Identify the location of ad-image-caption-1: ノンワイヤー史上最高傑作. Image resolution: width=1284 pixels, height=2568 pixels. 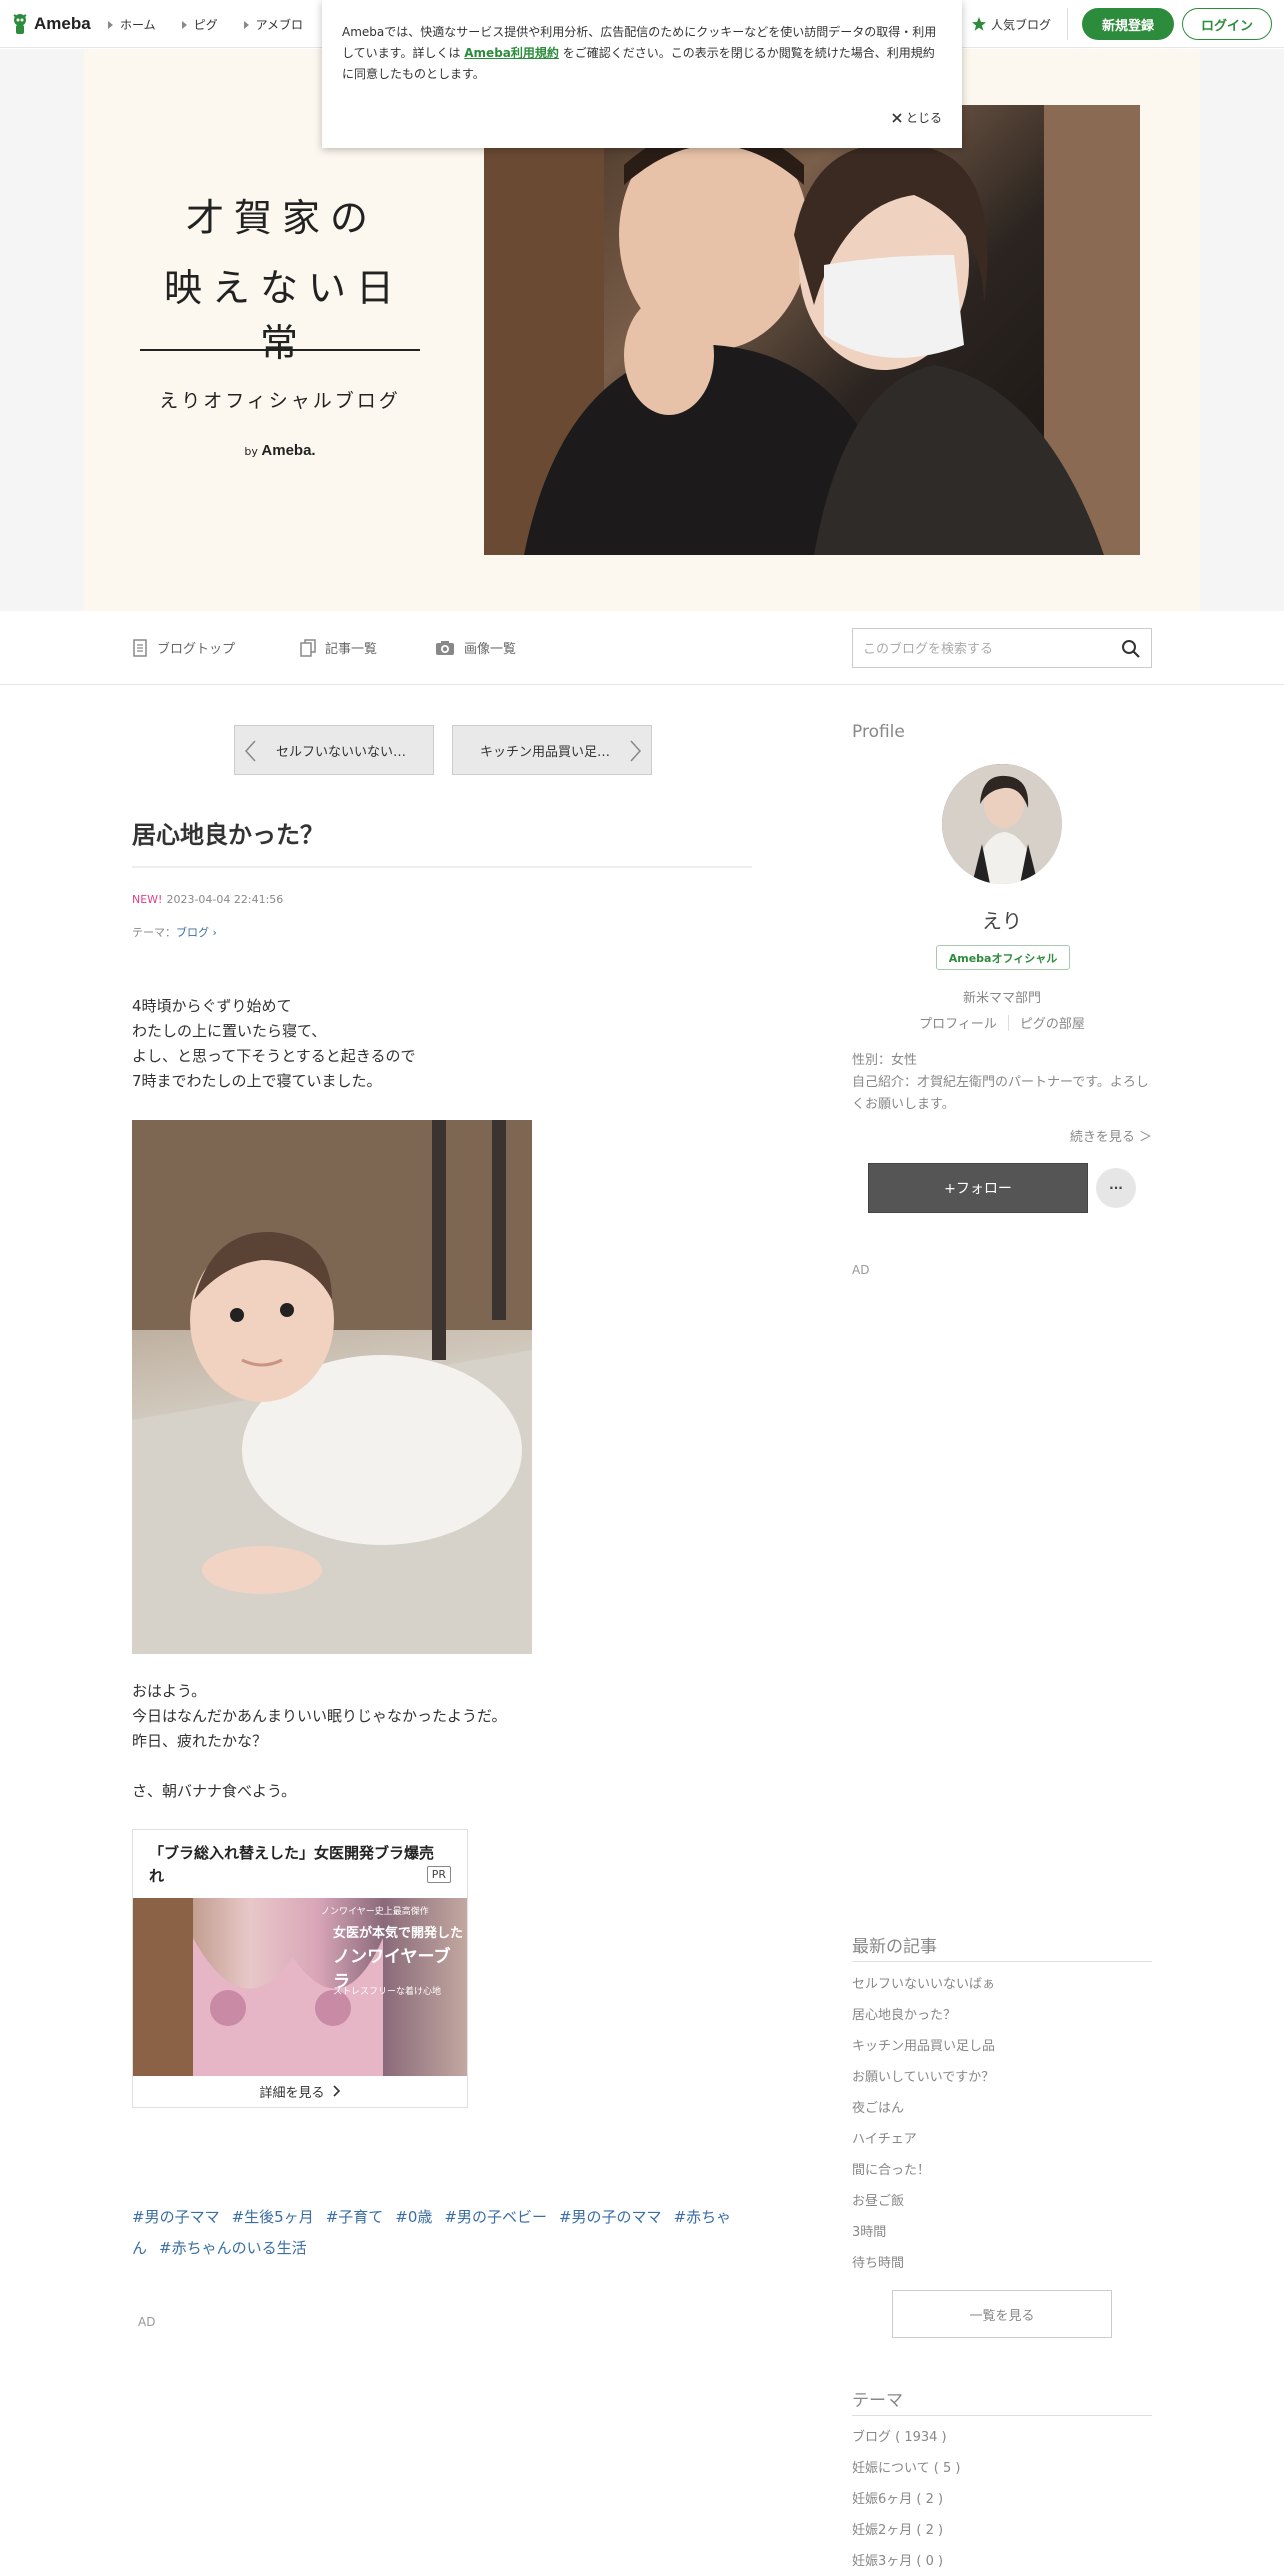
(375, 1912).